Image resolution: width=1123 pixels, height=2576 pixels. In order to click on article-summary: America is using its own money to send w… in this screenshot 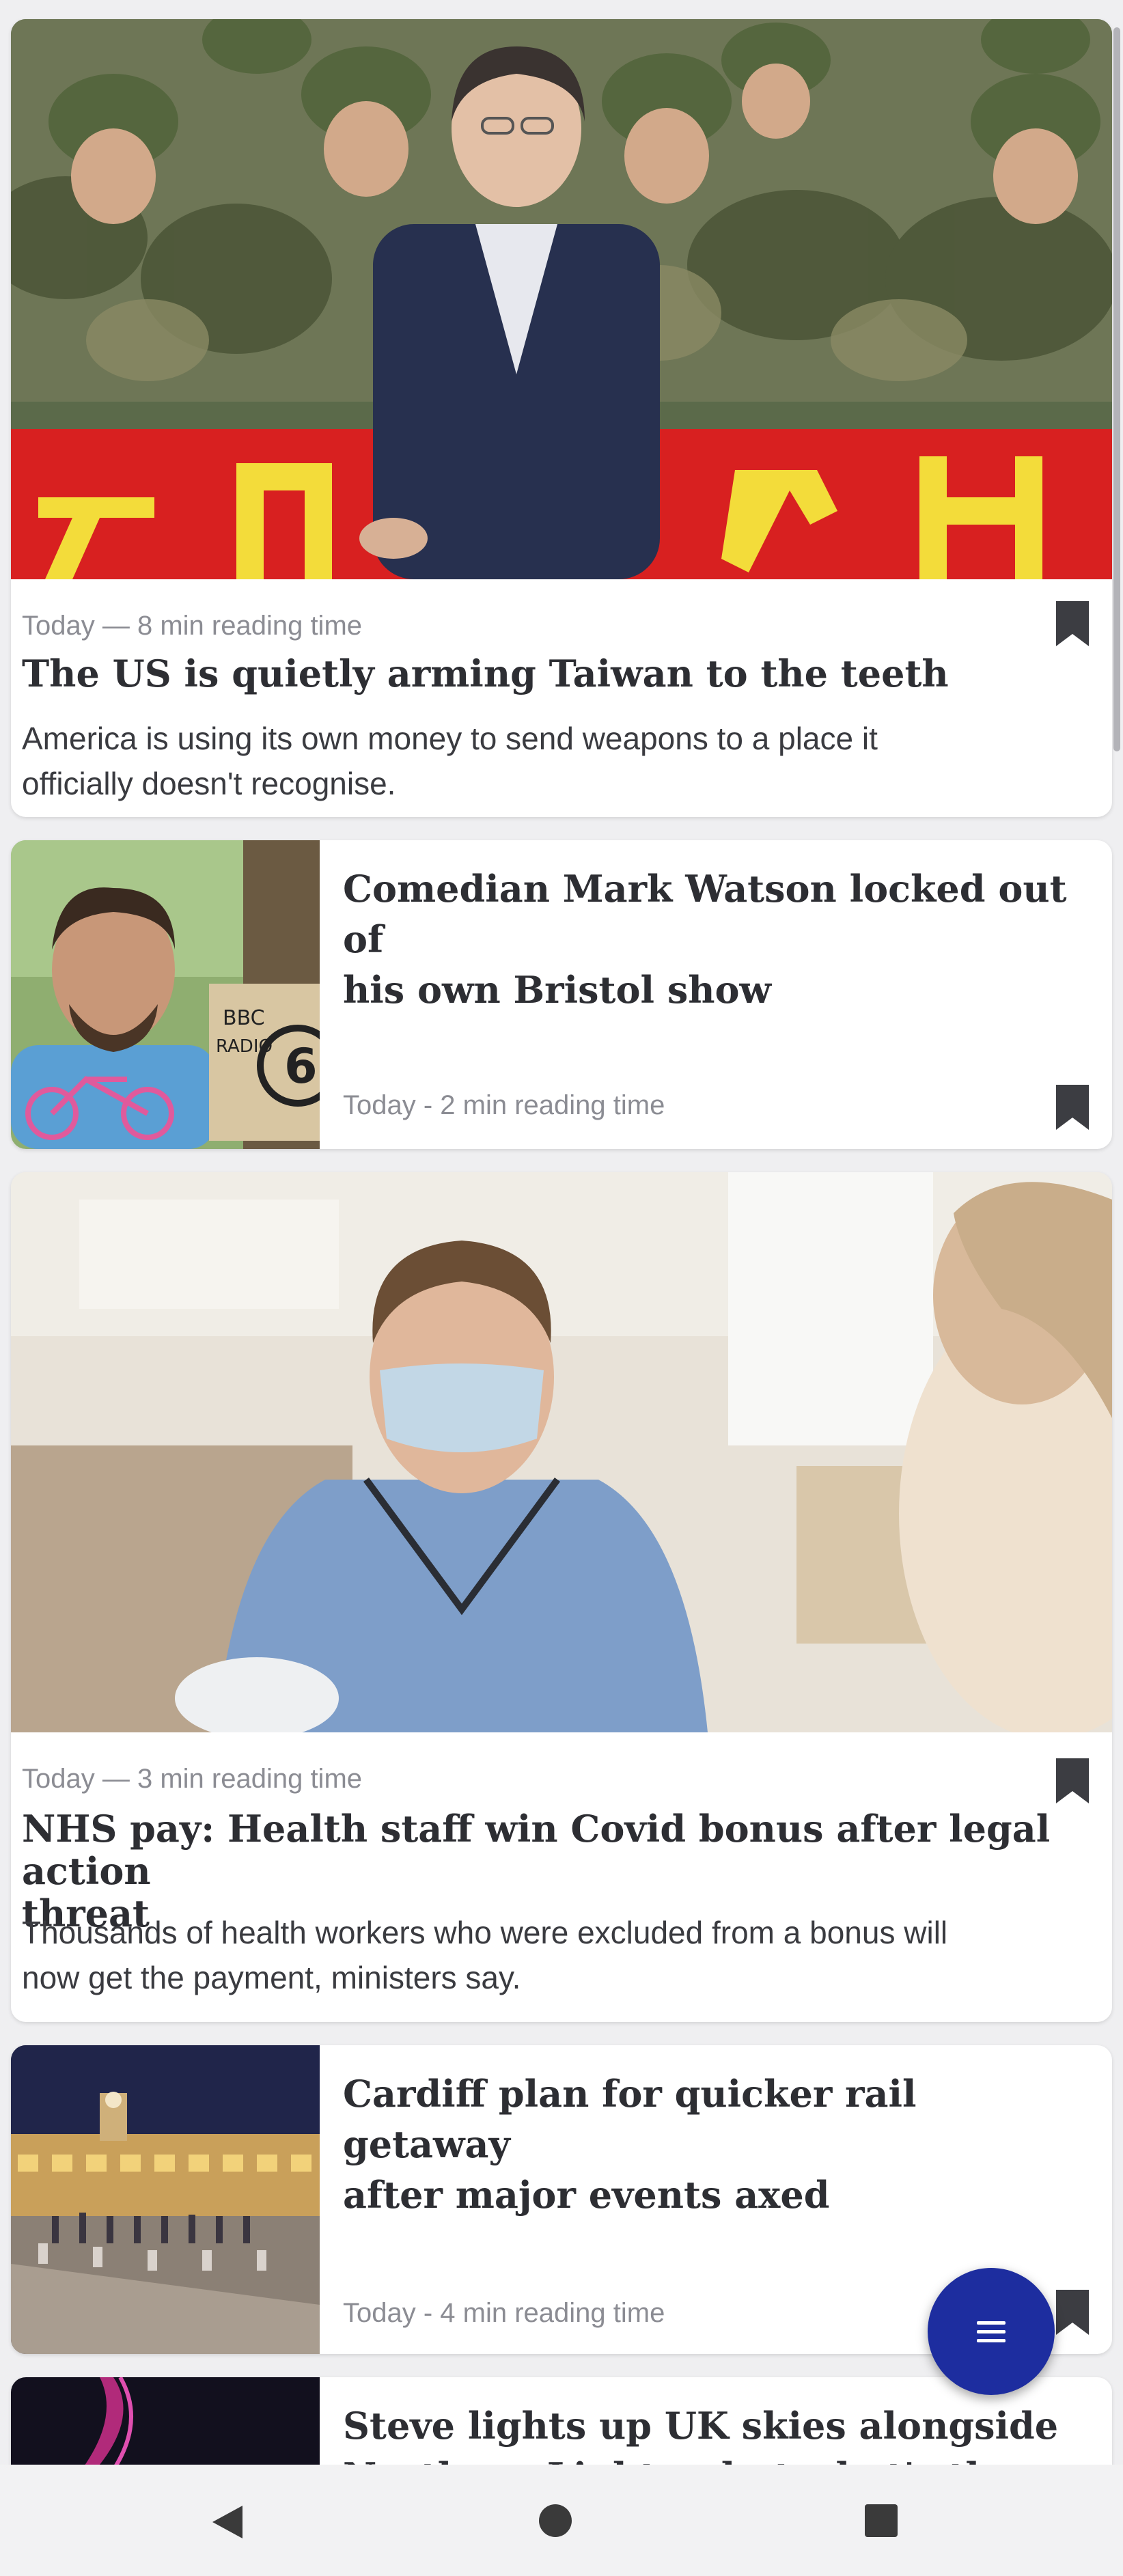, I will do `click(561, 761)`.